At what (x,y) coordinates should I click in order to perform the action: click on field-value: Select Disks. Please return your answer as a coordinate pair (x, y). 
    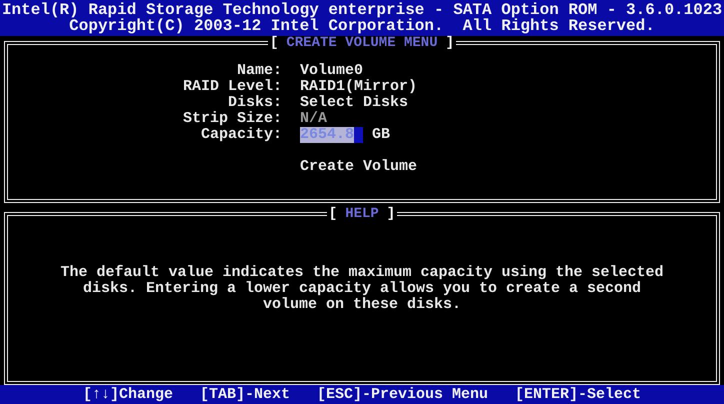
    Looking at the image, I should click on (354, 102).